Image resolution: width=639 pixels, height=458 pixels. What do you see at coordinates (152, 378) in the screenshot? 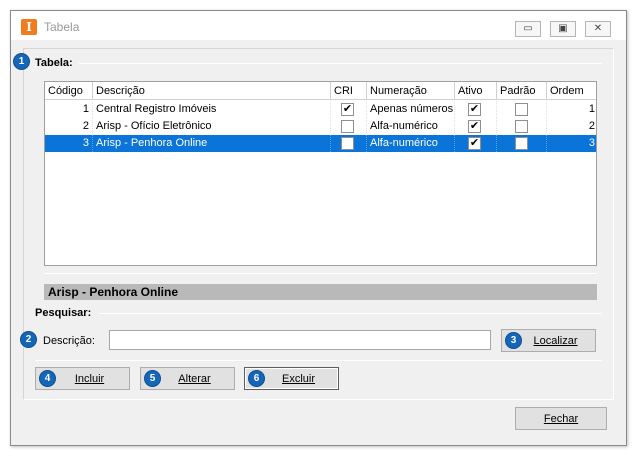
I see `step-badge-5: 5` at bounding box center [152, 378].